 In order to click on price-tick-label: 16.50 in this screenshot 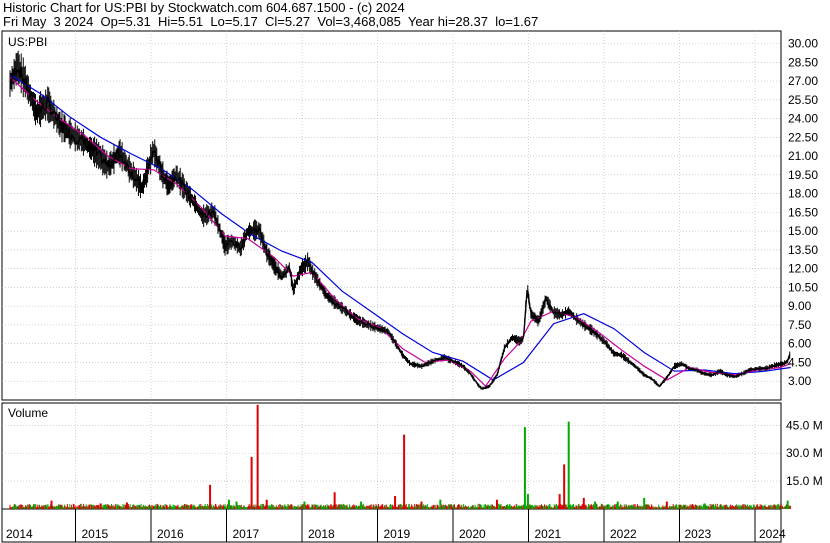, I will do `click(803, 212)`.